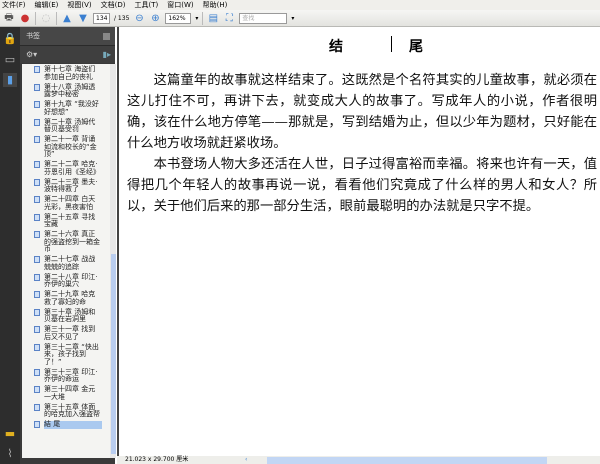  I want to click on text-cursor, so click(391, 44).